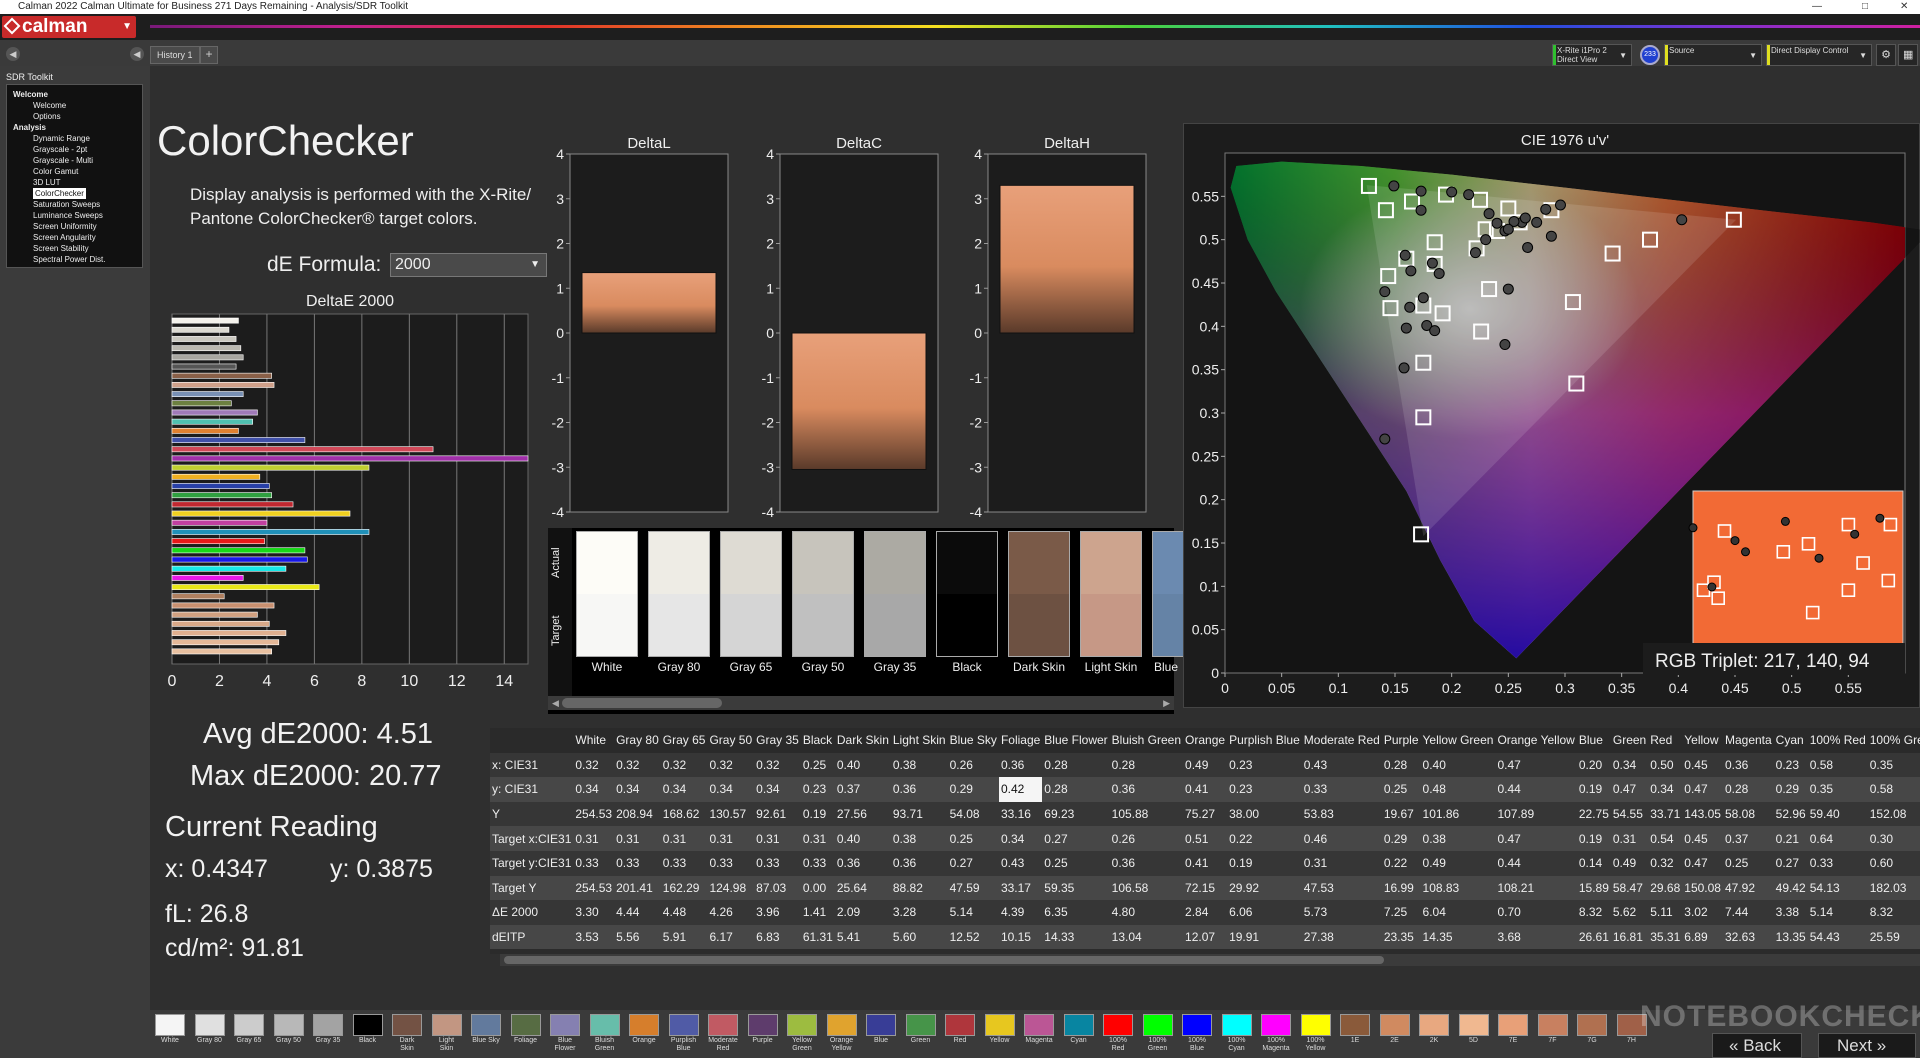  I want to click on table-column-header: Red, so click(1665, 740).